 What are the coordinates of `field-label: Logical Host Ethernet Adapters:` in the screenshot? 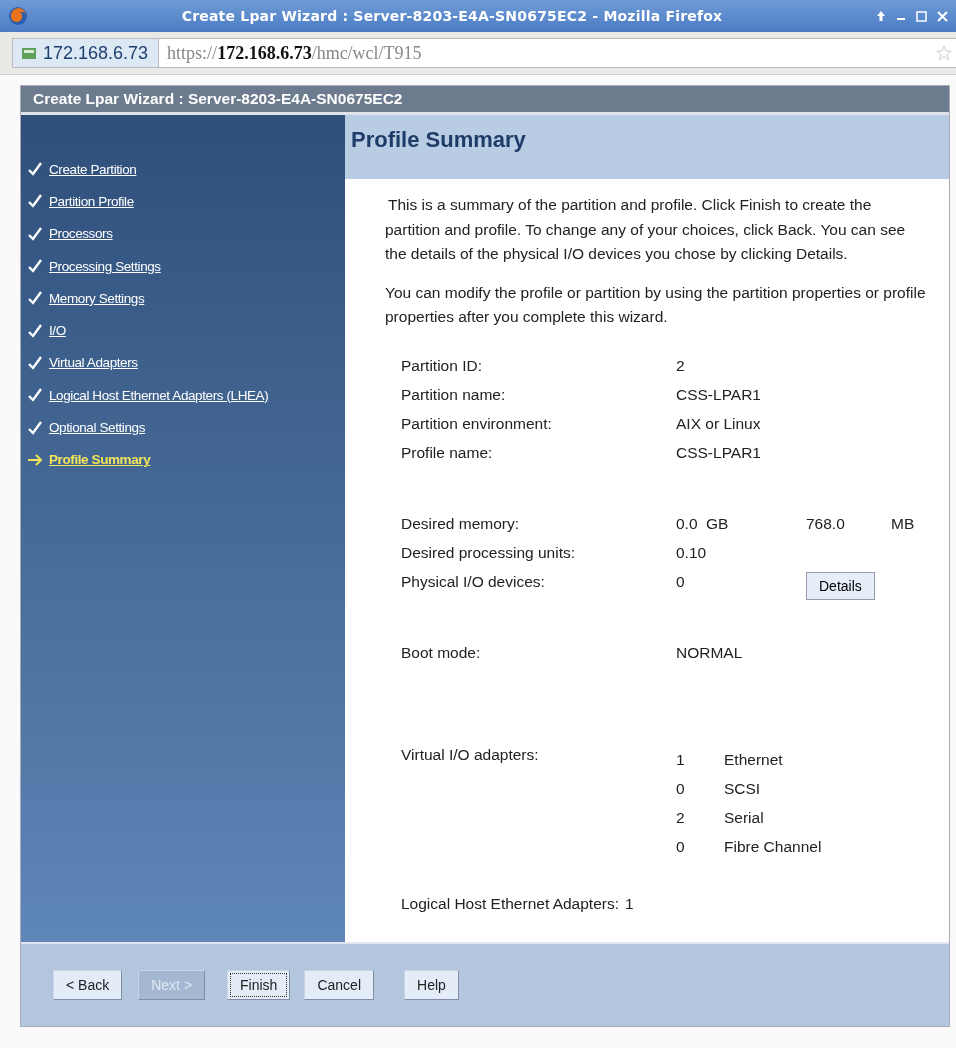 It's located at (510, 904).